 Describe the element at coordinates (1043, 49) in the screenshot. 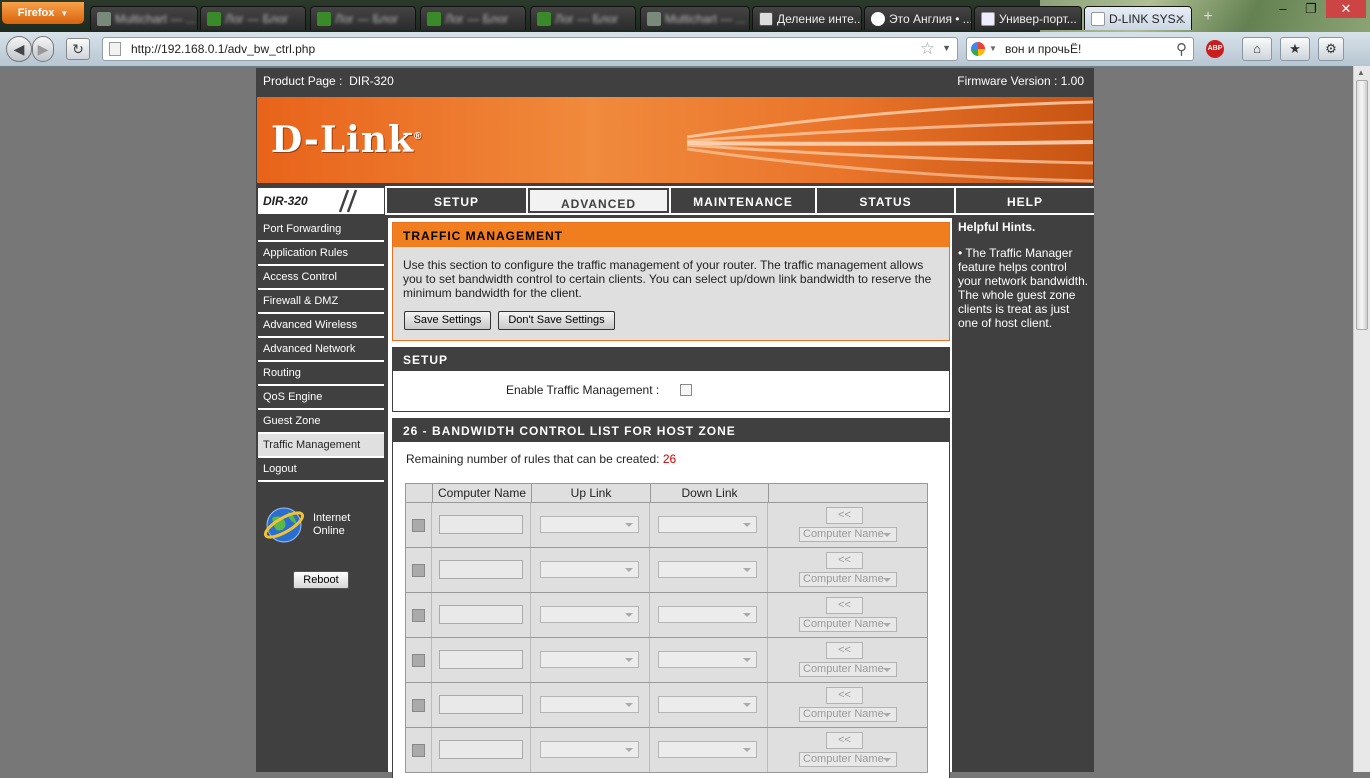

I see `search-input: вон и прочьЁ!` at that location.